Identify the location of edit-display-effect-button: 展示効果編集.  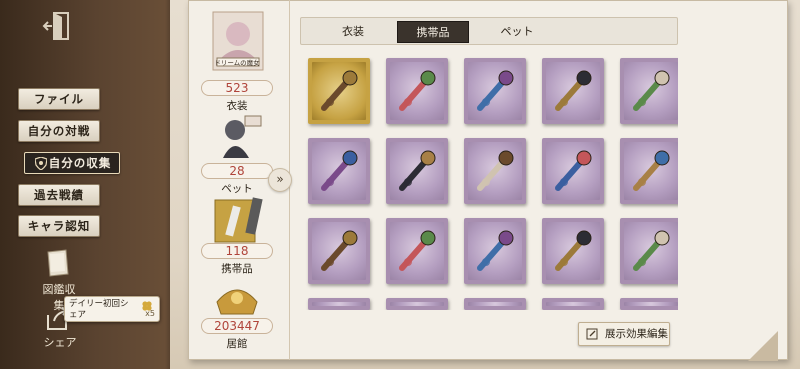
(624, 334).